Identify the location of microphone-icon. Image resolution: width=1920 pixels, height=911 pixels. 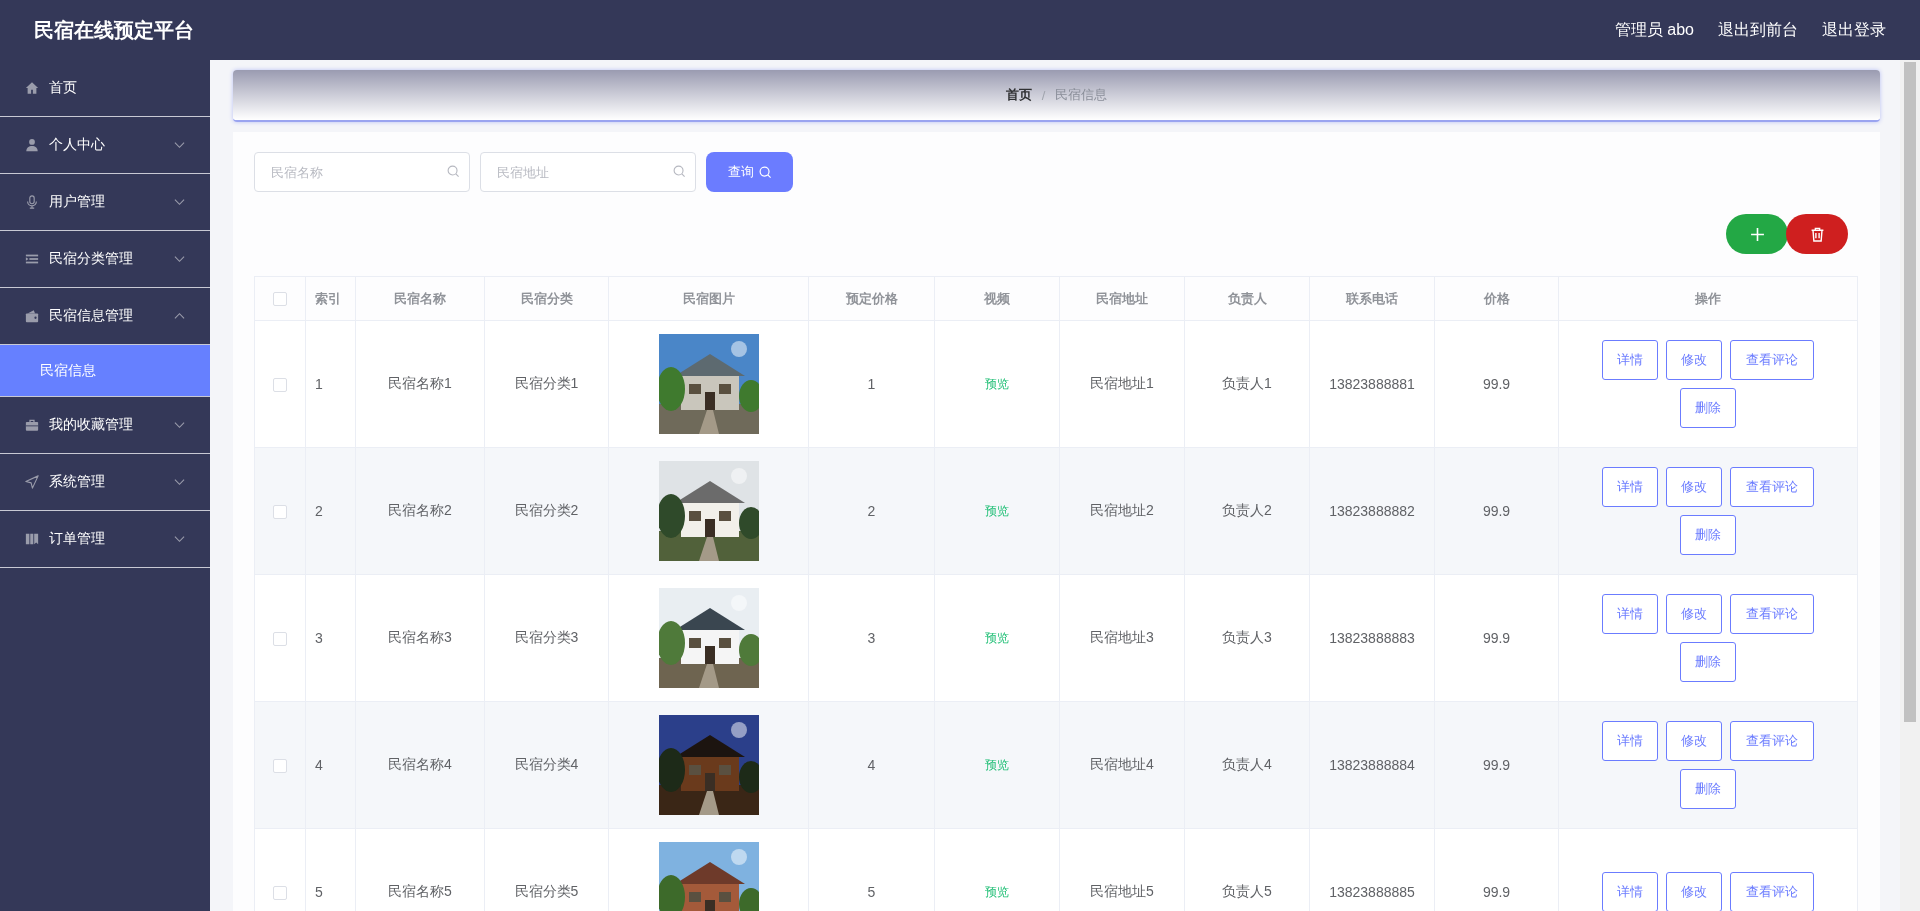
(32, 202).